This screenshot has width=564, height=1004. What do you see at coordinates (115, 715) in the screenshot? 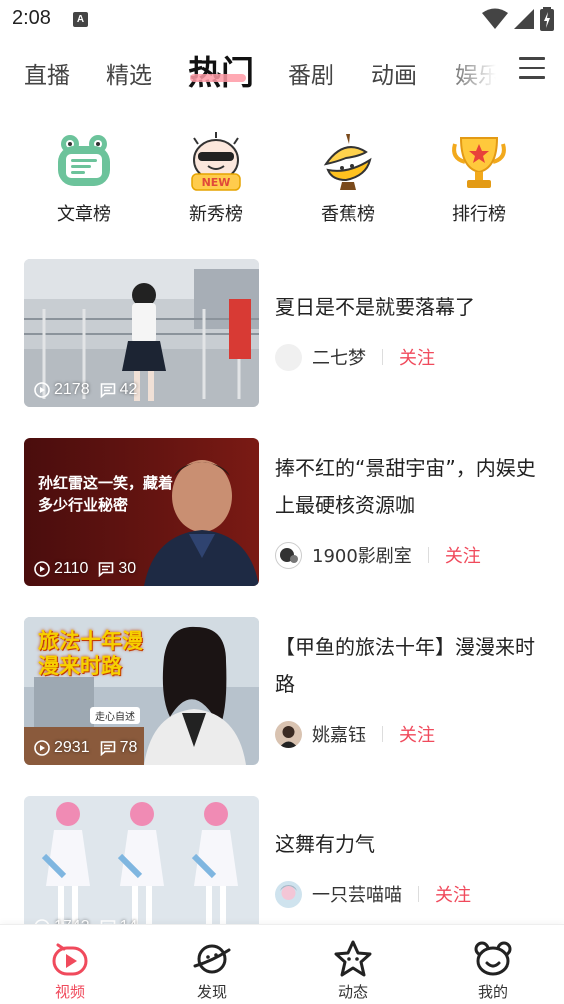
I see `thumbnail-tag: 走心自述` at bounding box center [115, 715].